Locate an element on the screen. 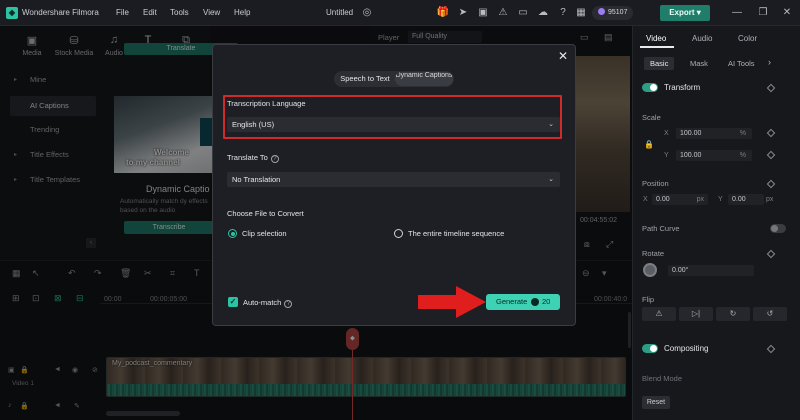 This screenshot has height=420, width=800. tab-speech-to-text: Speech to Text is located at coordinates (365, 79).